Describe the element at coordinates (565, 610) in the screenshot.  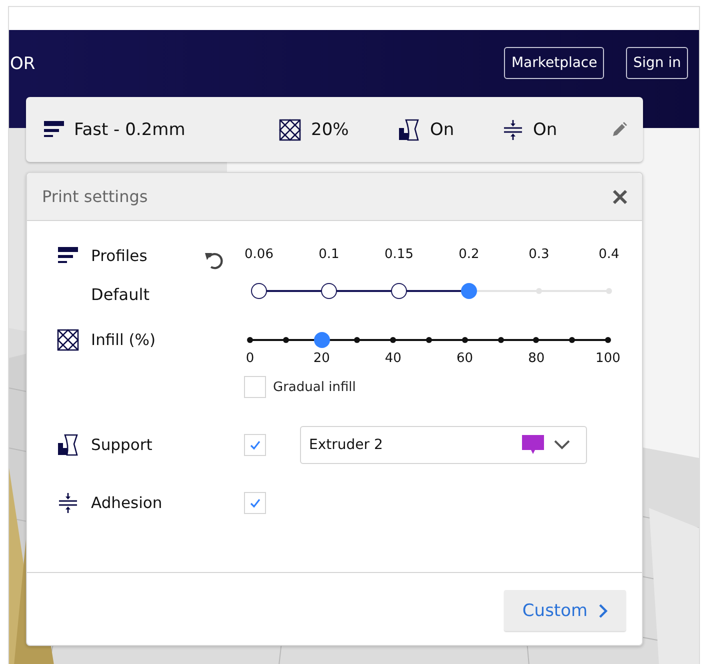
I see `custom-button: Custom` at that location.